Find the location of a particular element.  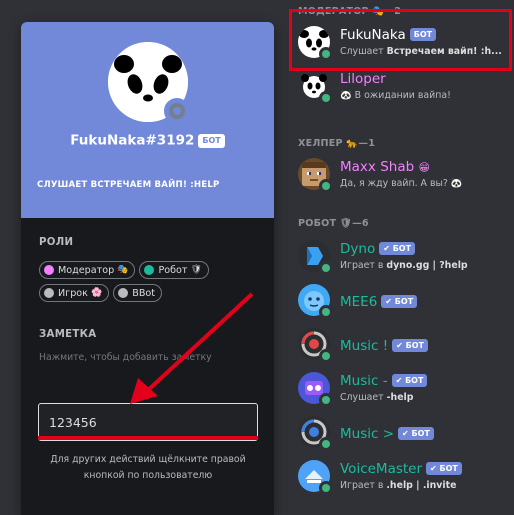

member-name: MEE6 ✔ БОТ is located at coordinates (379, 302).